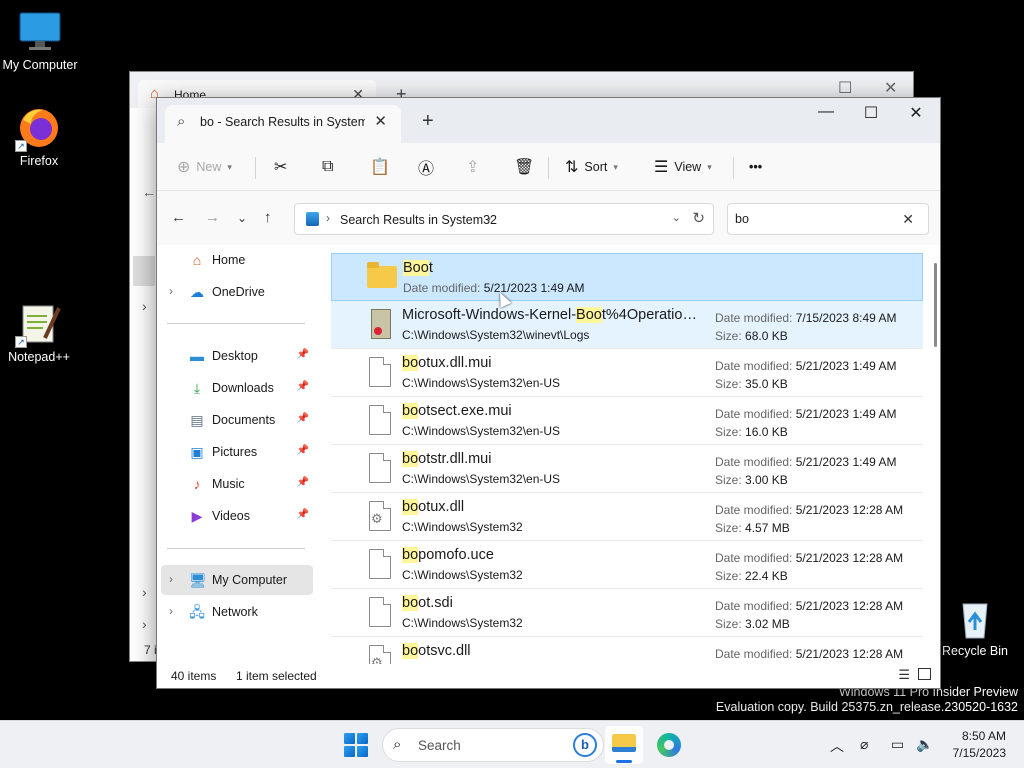 This screenshot has height=768, width=1024. What do you see at coordinates (871, 113) in the screenshot?
I see `maximize-button: ☐` at bounding box center [871, 113].